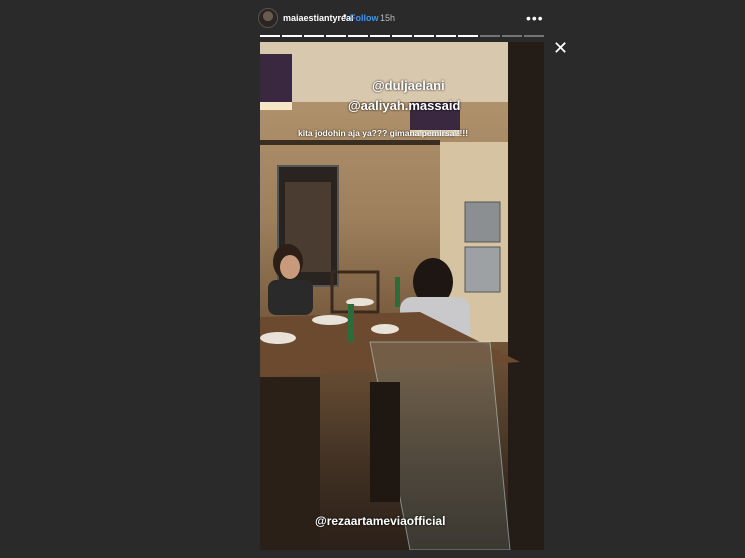 The image size is (745, 558). What do you see at coordinates (388, 18) in the screenshot?
I see `timestamp: 15h` at bounding box center [388, 18].